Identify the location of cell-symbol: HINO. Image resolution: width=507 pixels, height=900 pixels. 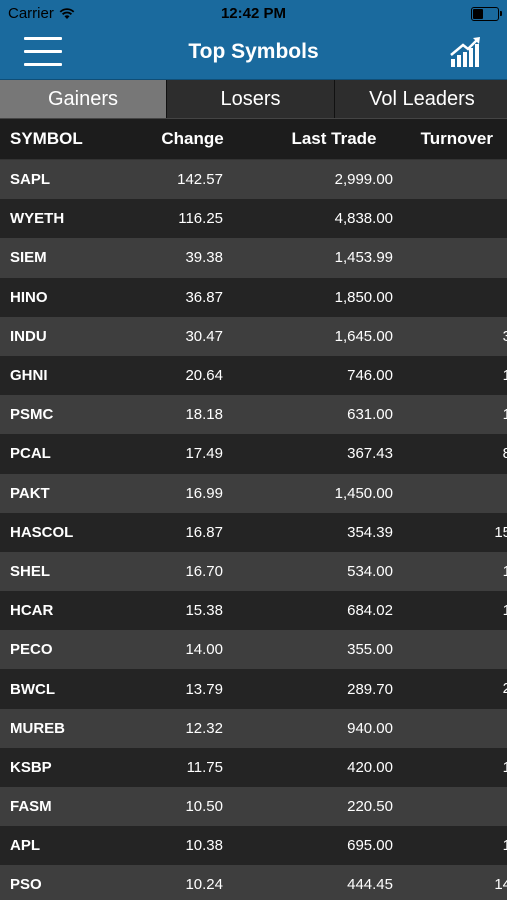
(29, 297).